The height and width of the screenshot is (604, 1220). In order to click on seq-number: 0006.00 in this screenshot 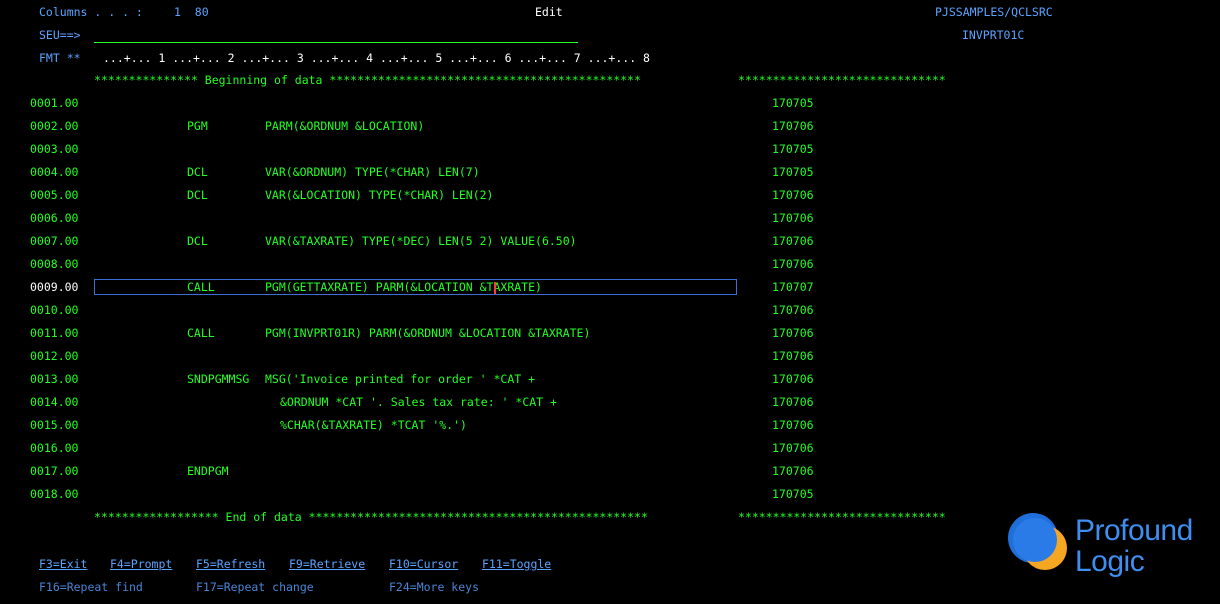, I will do `click(54, 218)`.